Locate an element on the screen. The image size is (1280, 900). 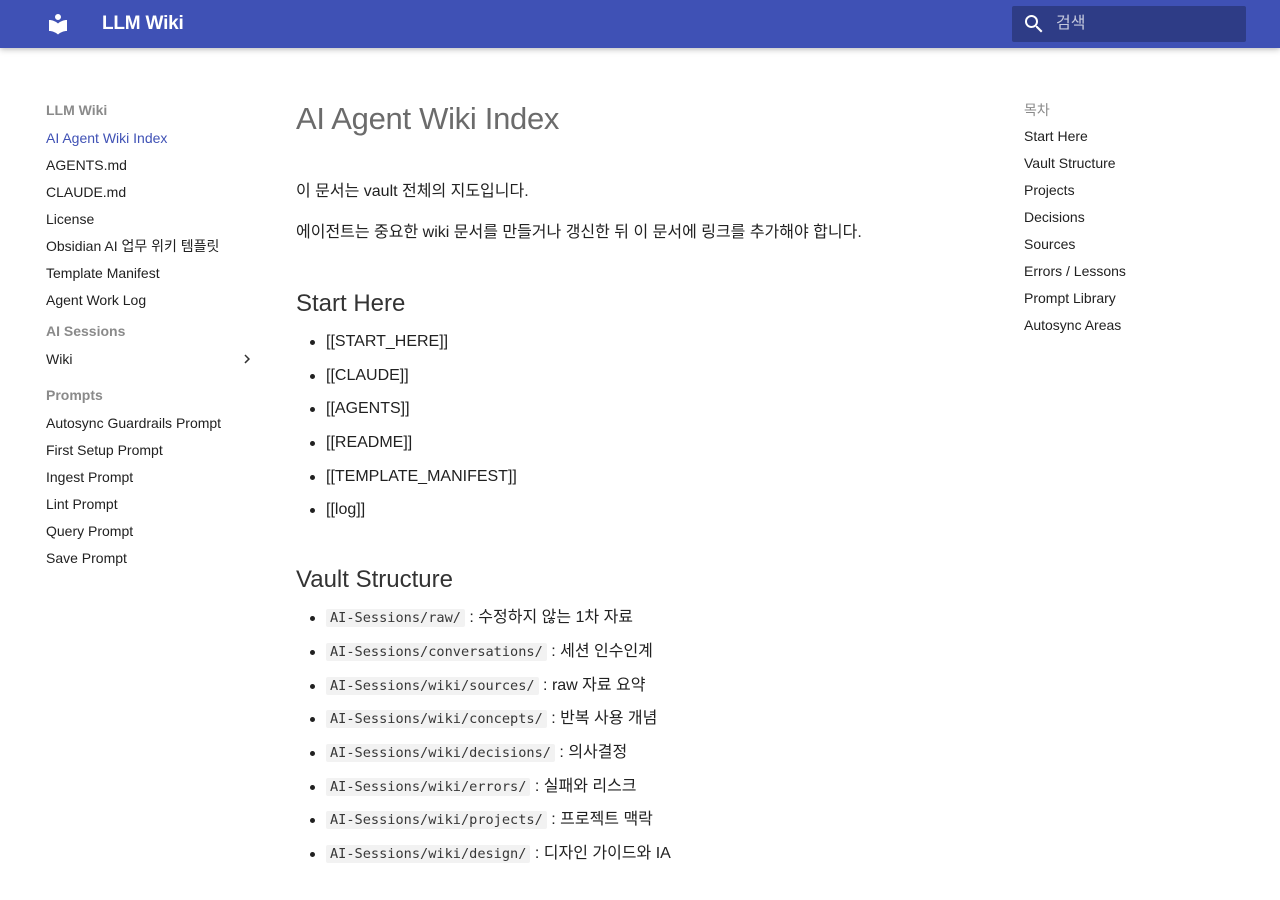
path-description: : 실패와 리스크 is located at coordinates (583, 786).